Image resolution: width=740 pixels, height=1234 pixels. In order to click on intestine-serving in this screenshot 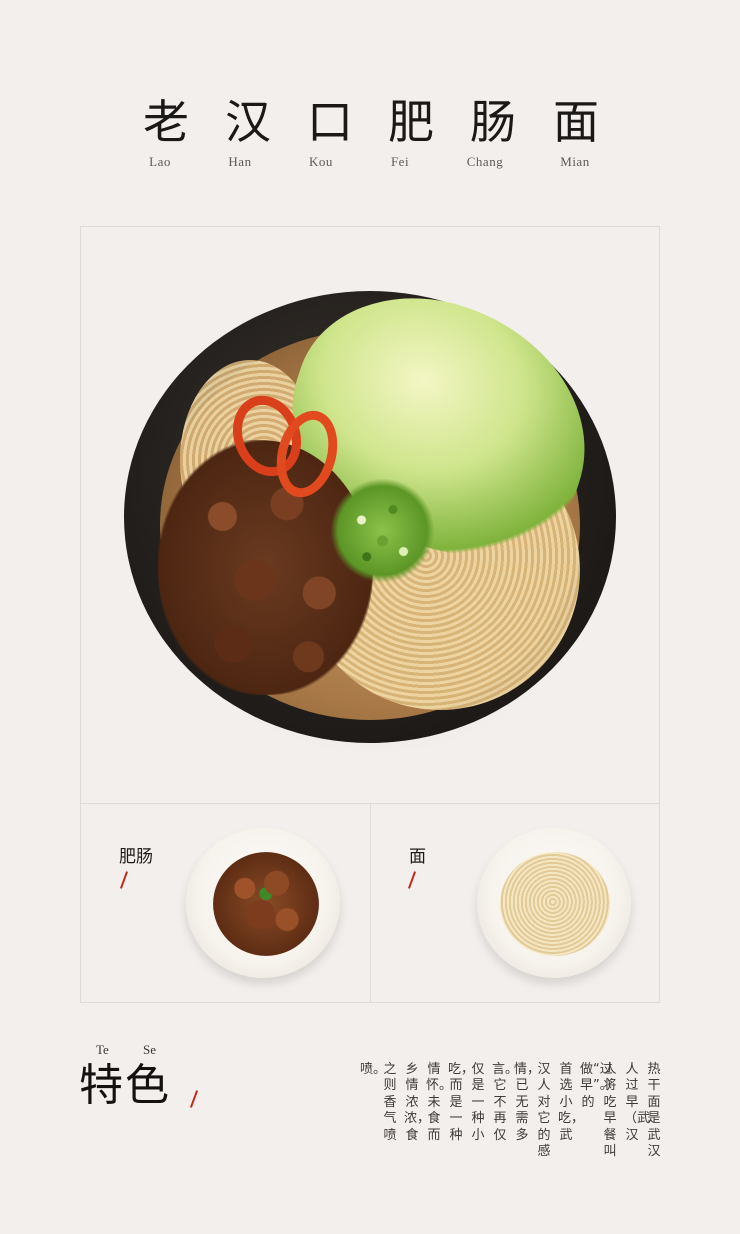, I will do `click(266, 904)`.